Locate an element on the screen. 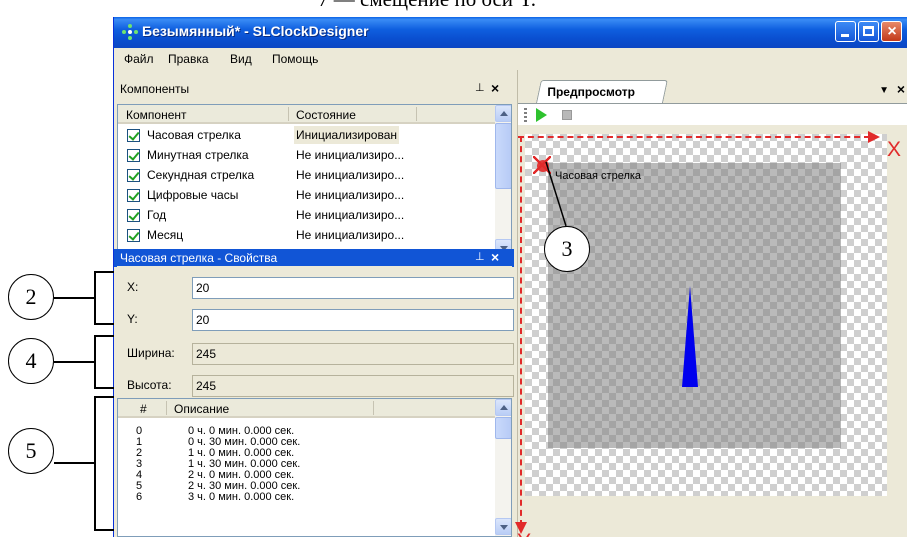  x-axis-label: X is located at coordinates (894, 149).